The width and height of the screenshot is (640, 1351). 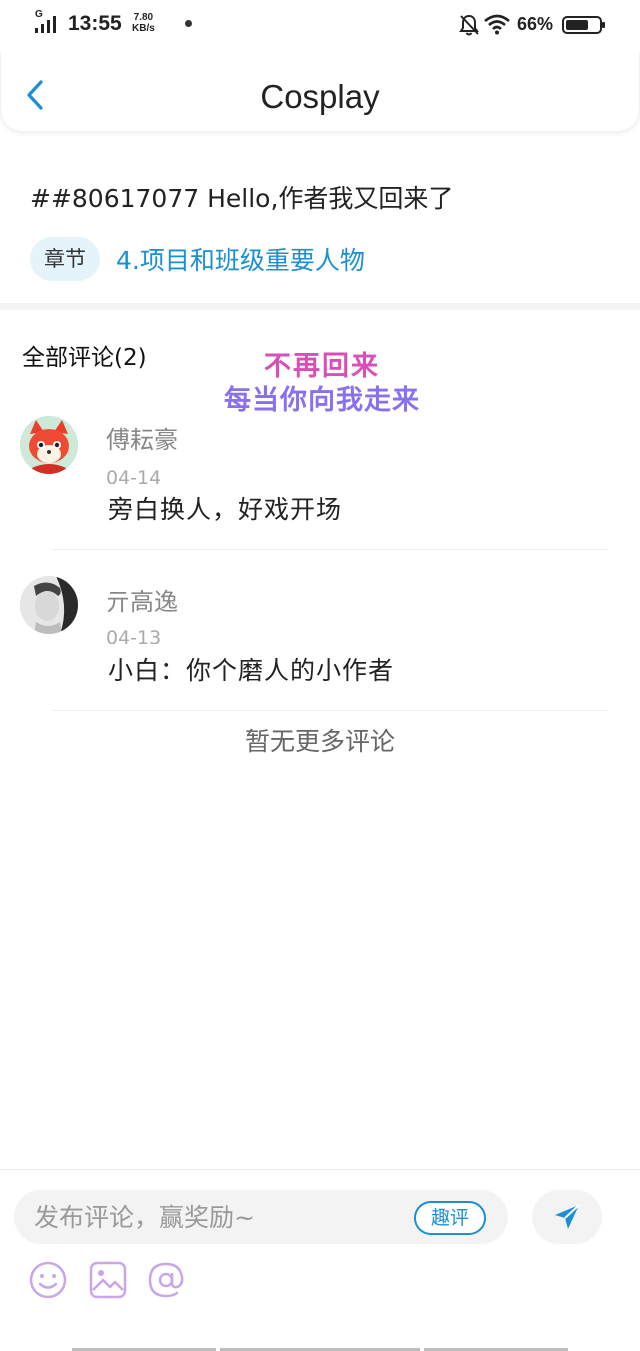 What do you see at coordinates (535, 24) in the screenshot?
I see `battery-percent: 66%` at bounding box center [535, 24].